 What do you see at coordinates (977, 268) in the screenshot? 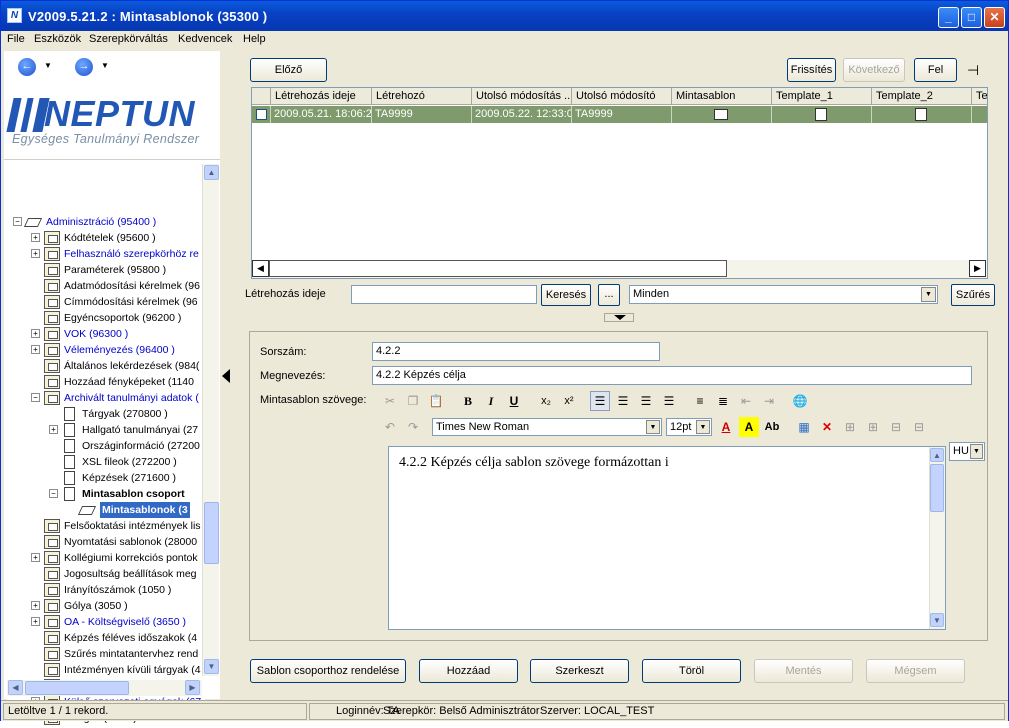
I see `grid-scroll-right-icon: ▶` at bounding box center [977, 268].